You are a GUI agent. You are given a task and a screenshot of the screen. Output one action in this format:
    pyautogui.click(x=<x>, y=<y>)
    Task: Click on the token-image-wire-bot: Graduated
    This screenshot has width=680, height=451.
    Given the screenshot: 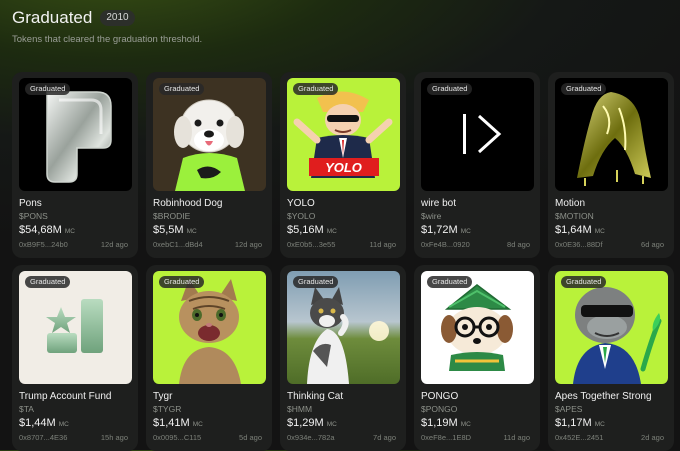 What is the action you would take?
    pyautogui.click(x=477, y=134)
    